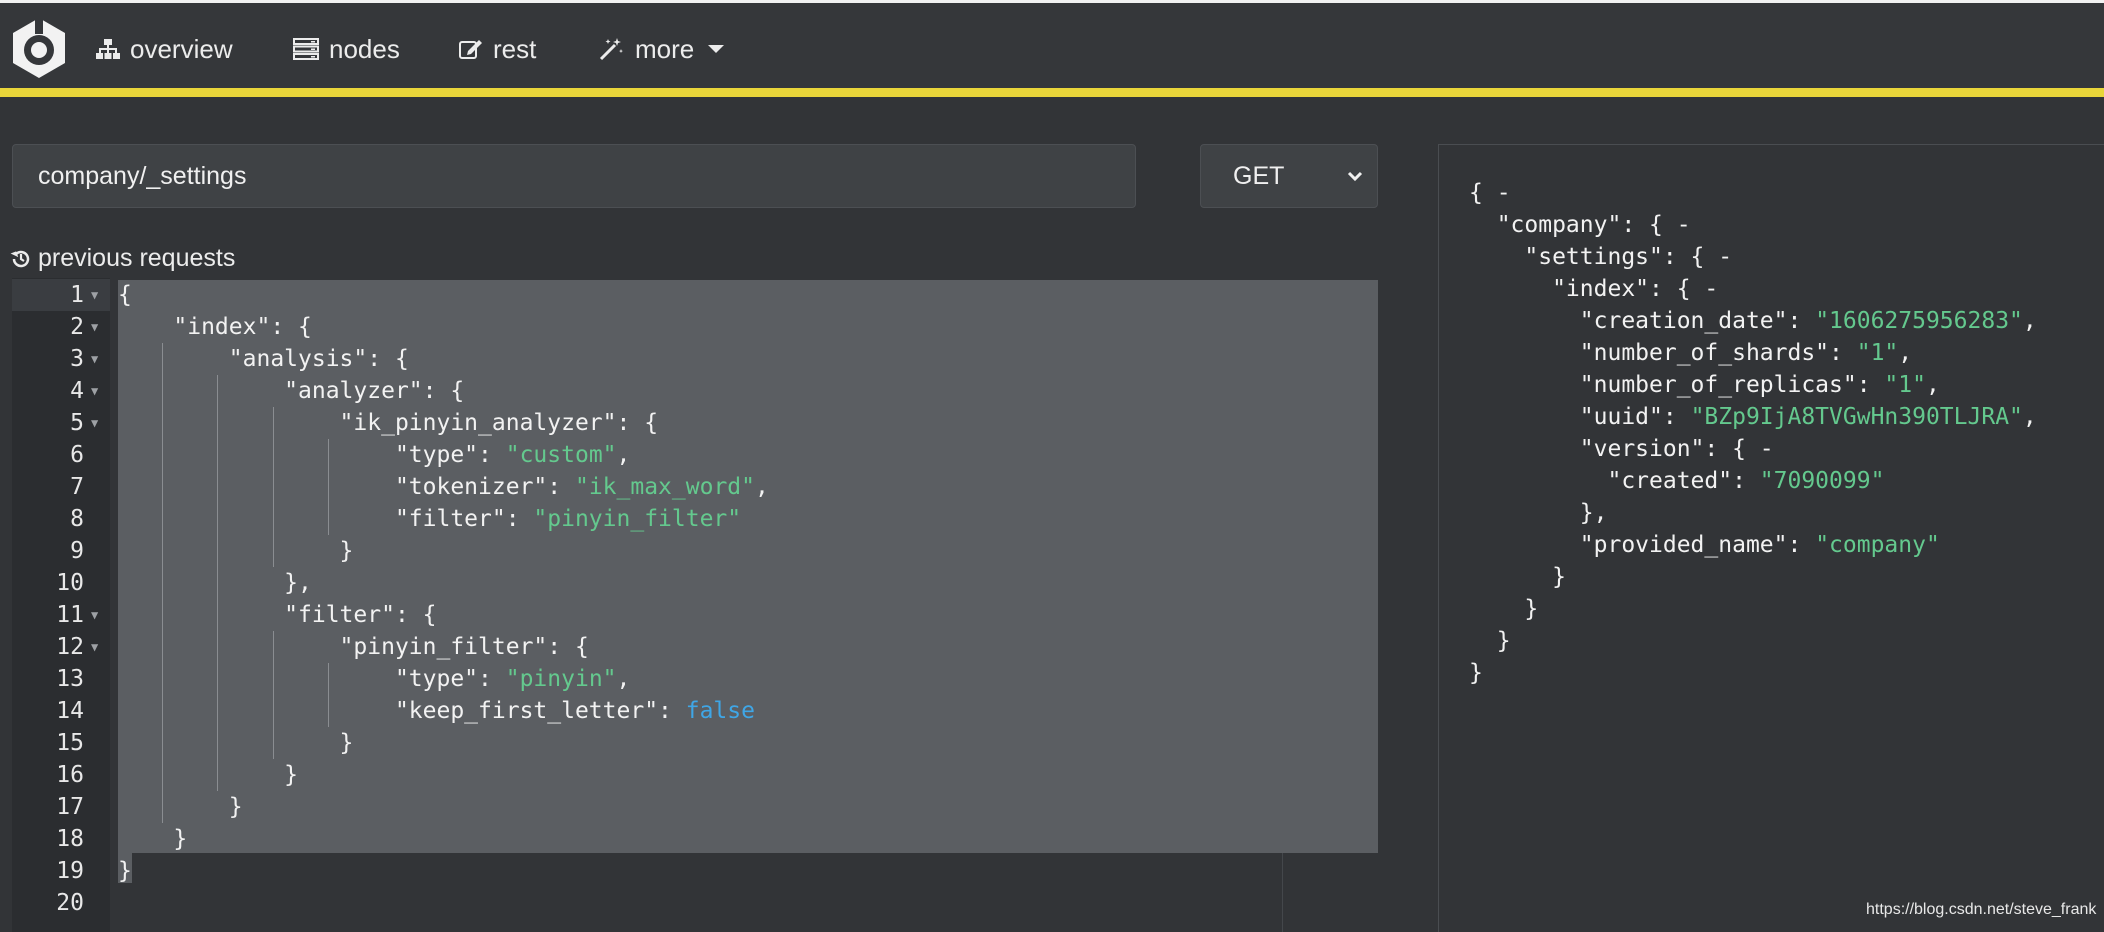 The width and height of the screenshot is (2104, 932). I want to click on response-line: "creation_date": "1606275956283",, so click(1753, 321).